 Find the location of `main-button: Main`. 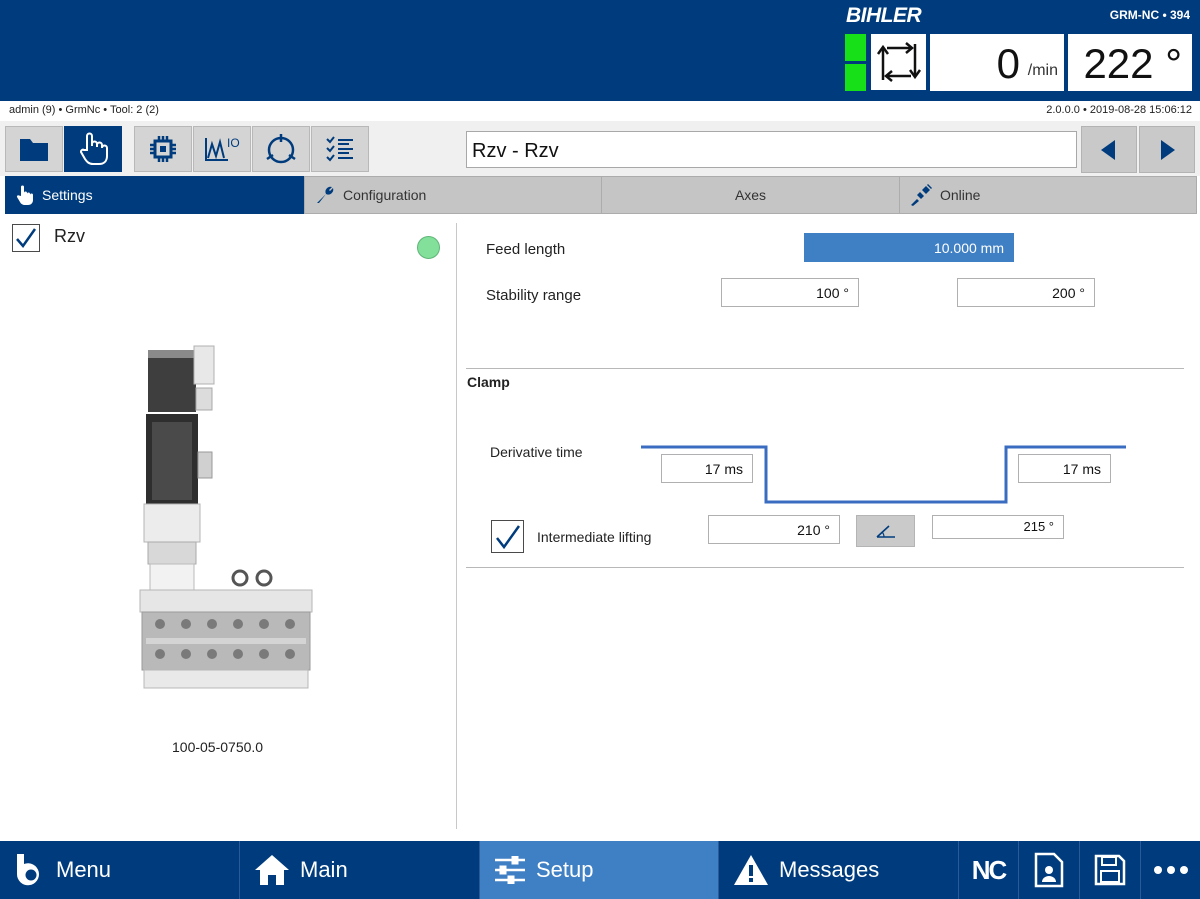

main-button: Main is located at coordinates (360, 870).